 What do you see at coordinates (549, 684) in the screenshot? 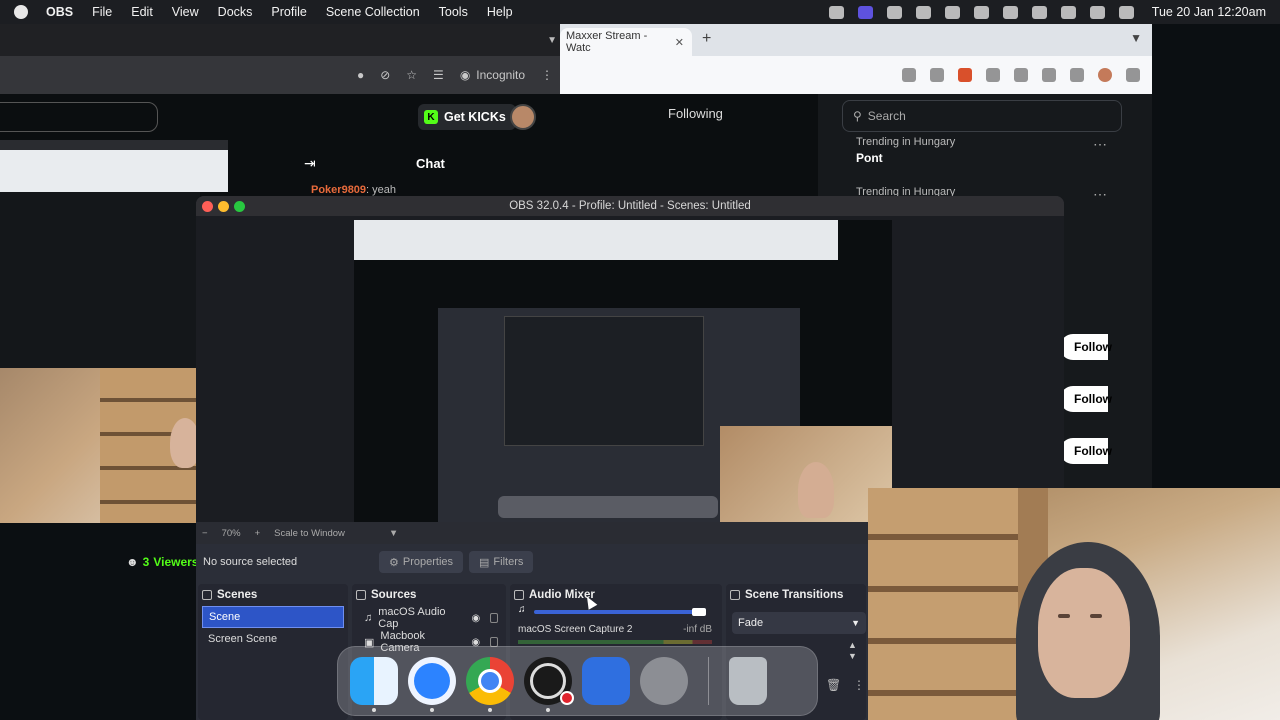
I see `obs-icon` at bounding box center [549, 684].